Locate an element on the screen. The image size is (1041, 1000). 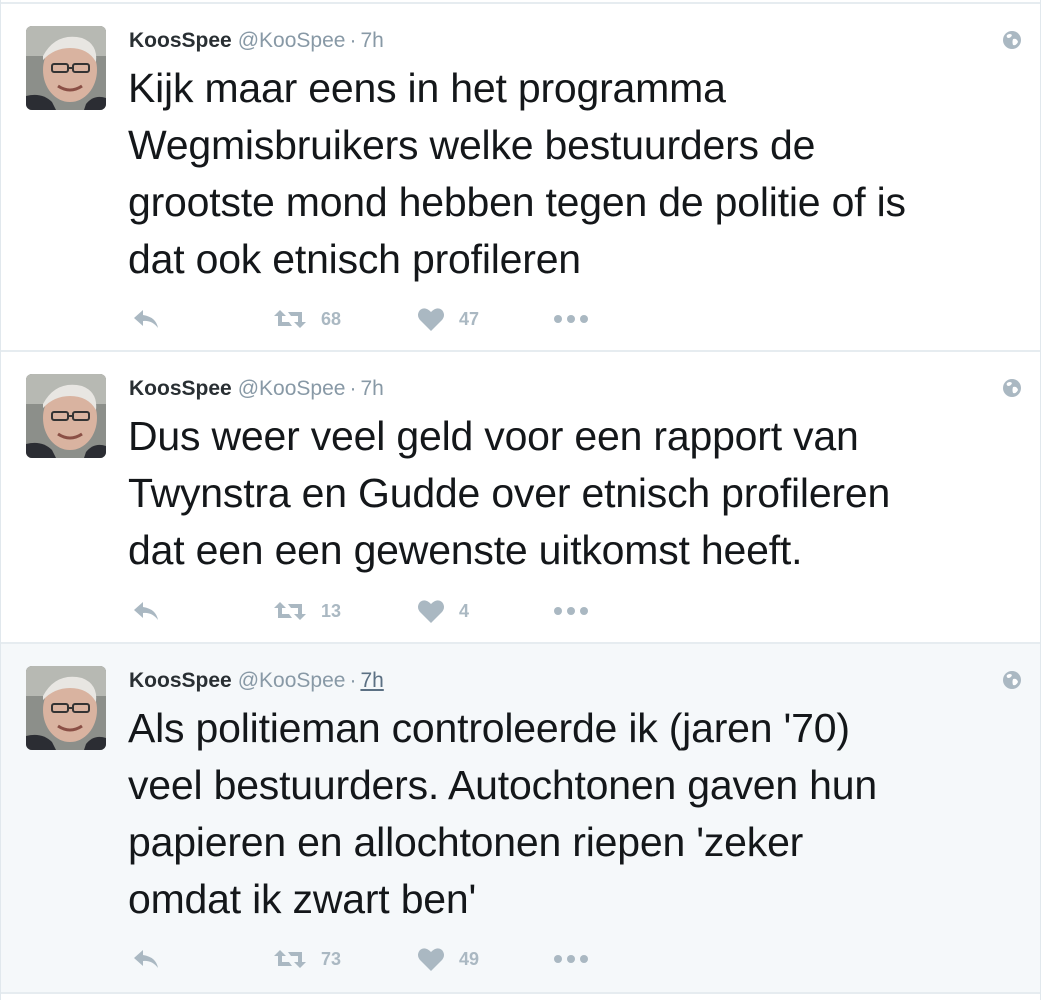
like-button: 47 is located at coordinates (448, 319).